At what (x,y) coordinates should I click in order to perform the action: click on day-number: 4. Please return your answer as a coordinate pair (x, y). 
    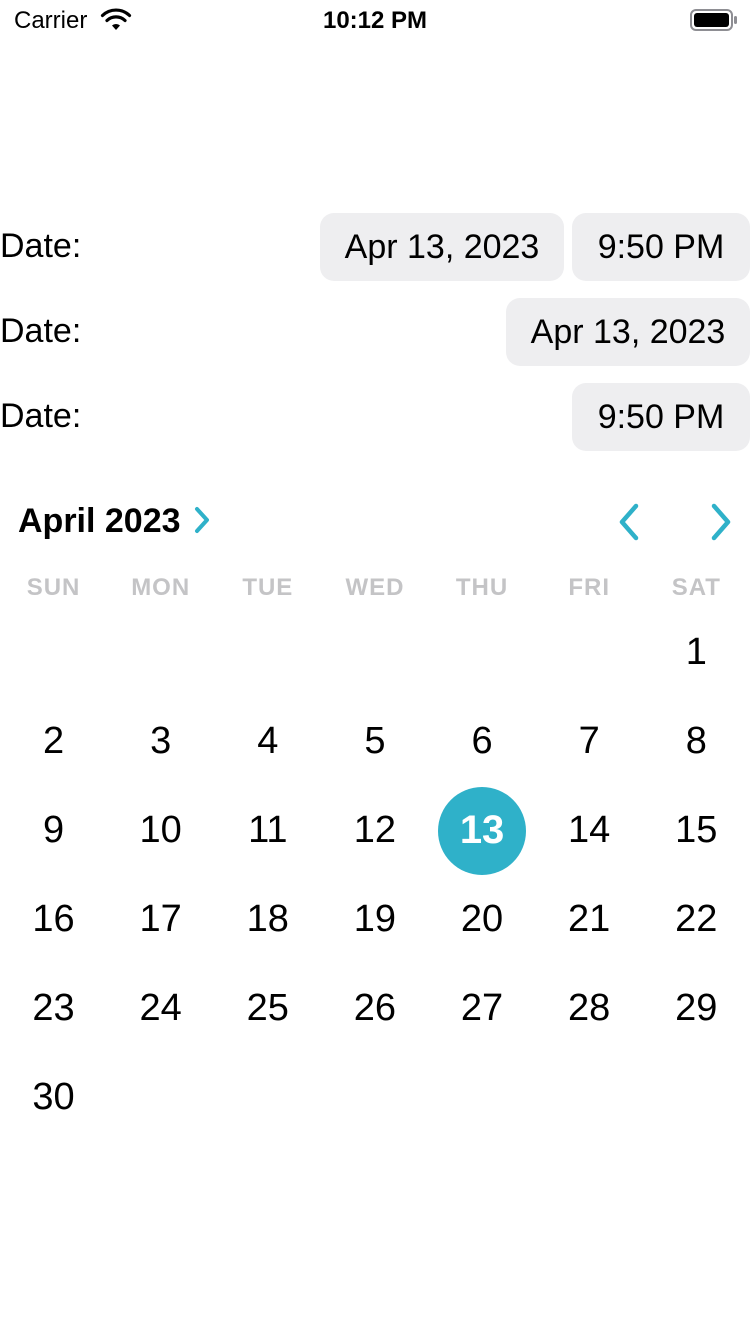
    Looking at the image, I should click on (268, 741).